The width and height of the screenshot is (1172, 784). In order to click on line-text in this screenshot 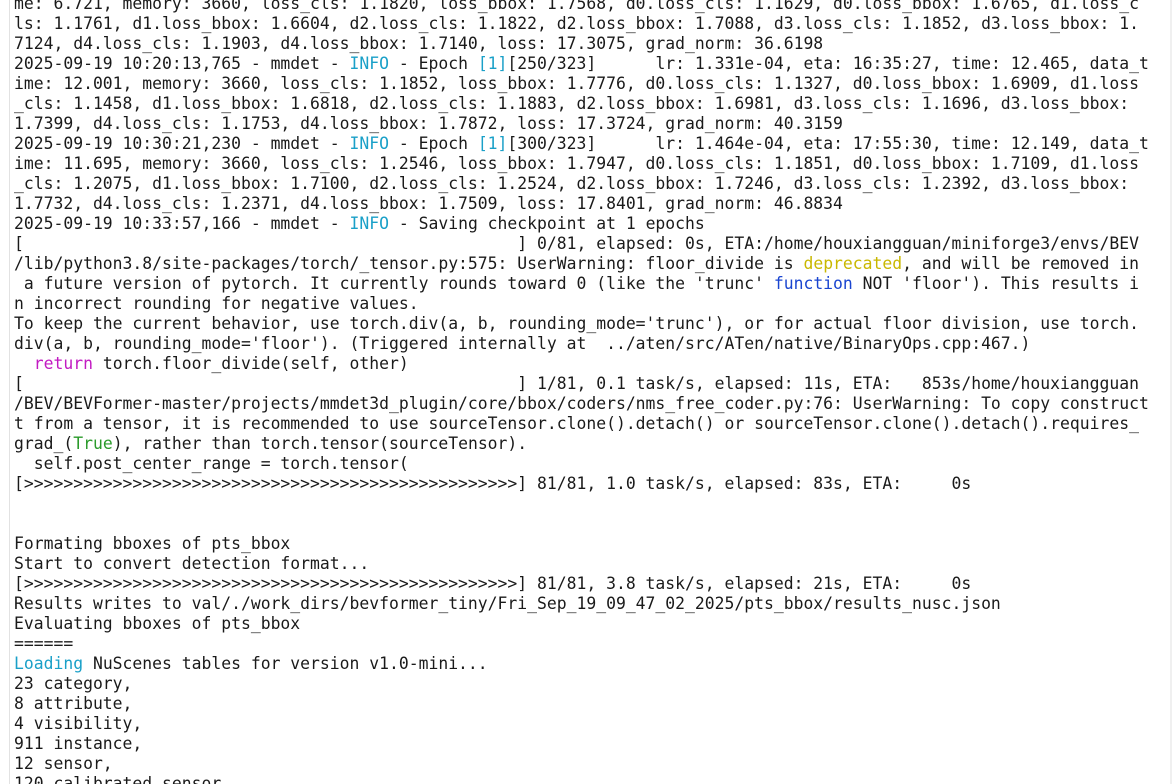, I will do `click(24, 363)`.